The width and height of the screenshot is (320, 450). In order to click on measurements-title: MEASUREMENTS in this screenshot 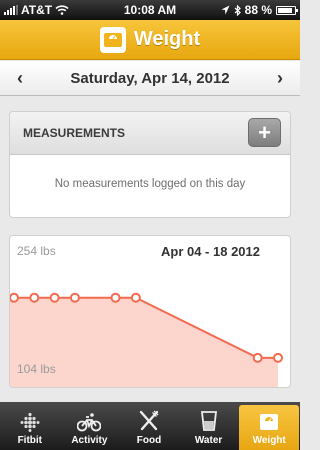, I will do `click(74, 133)`.